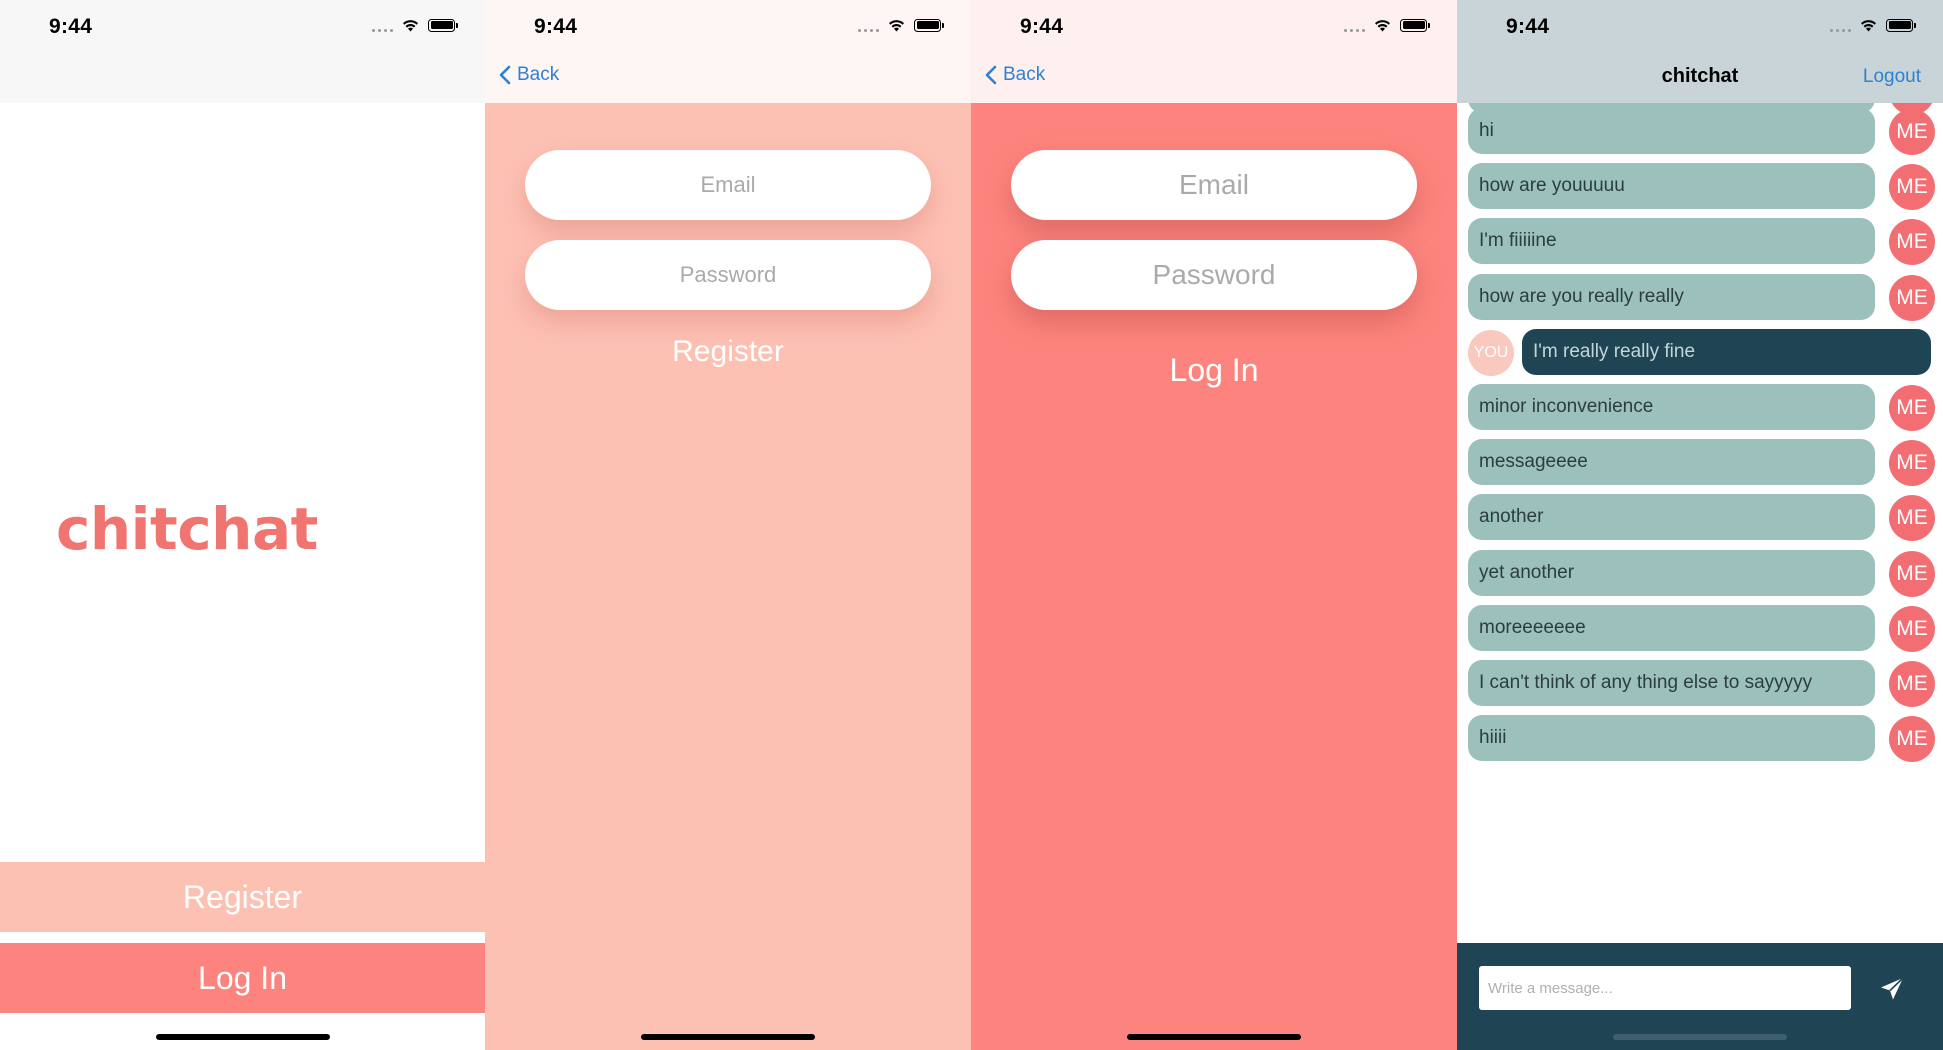 The width and height of the screenshot is (1943, 1050). I want to click on message-bubble: how are youuuuu, so click(1671, 186).